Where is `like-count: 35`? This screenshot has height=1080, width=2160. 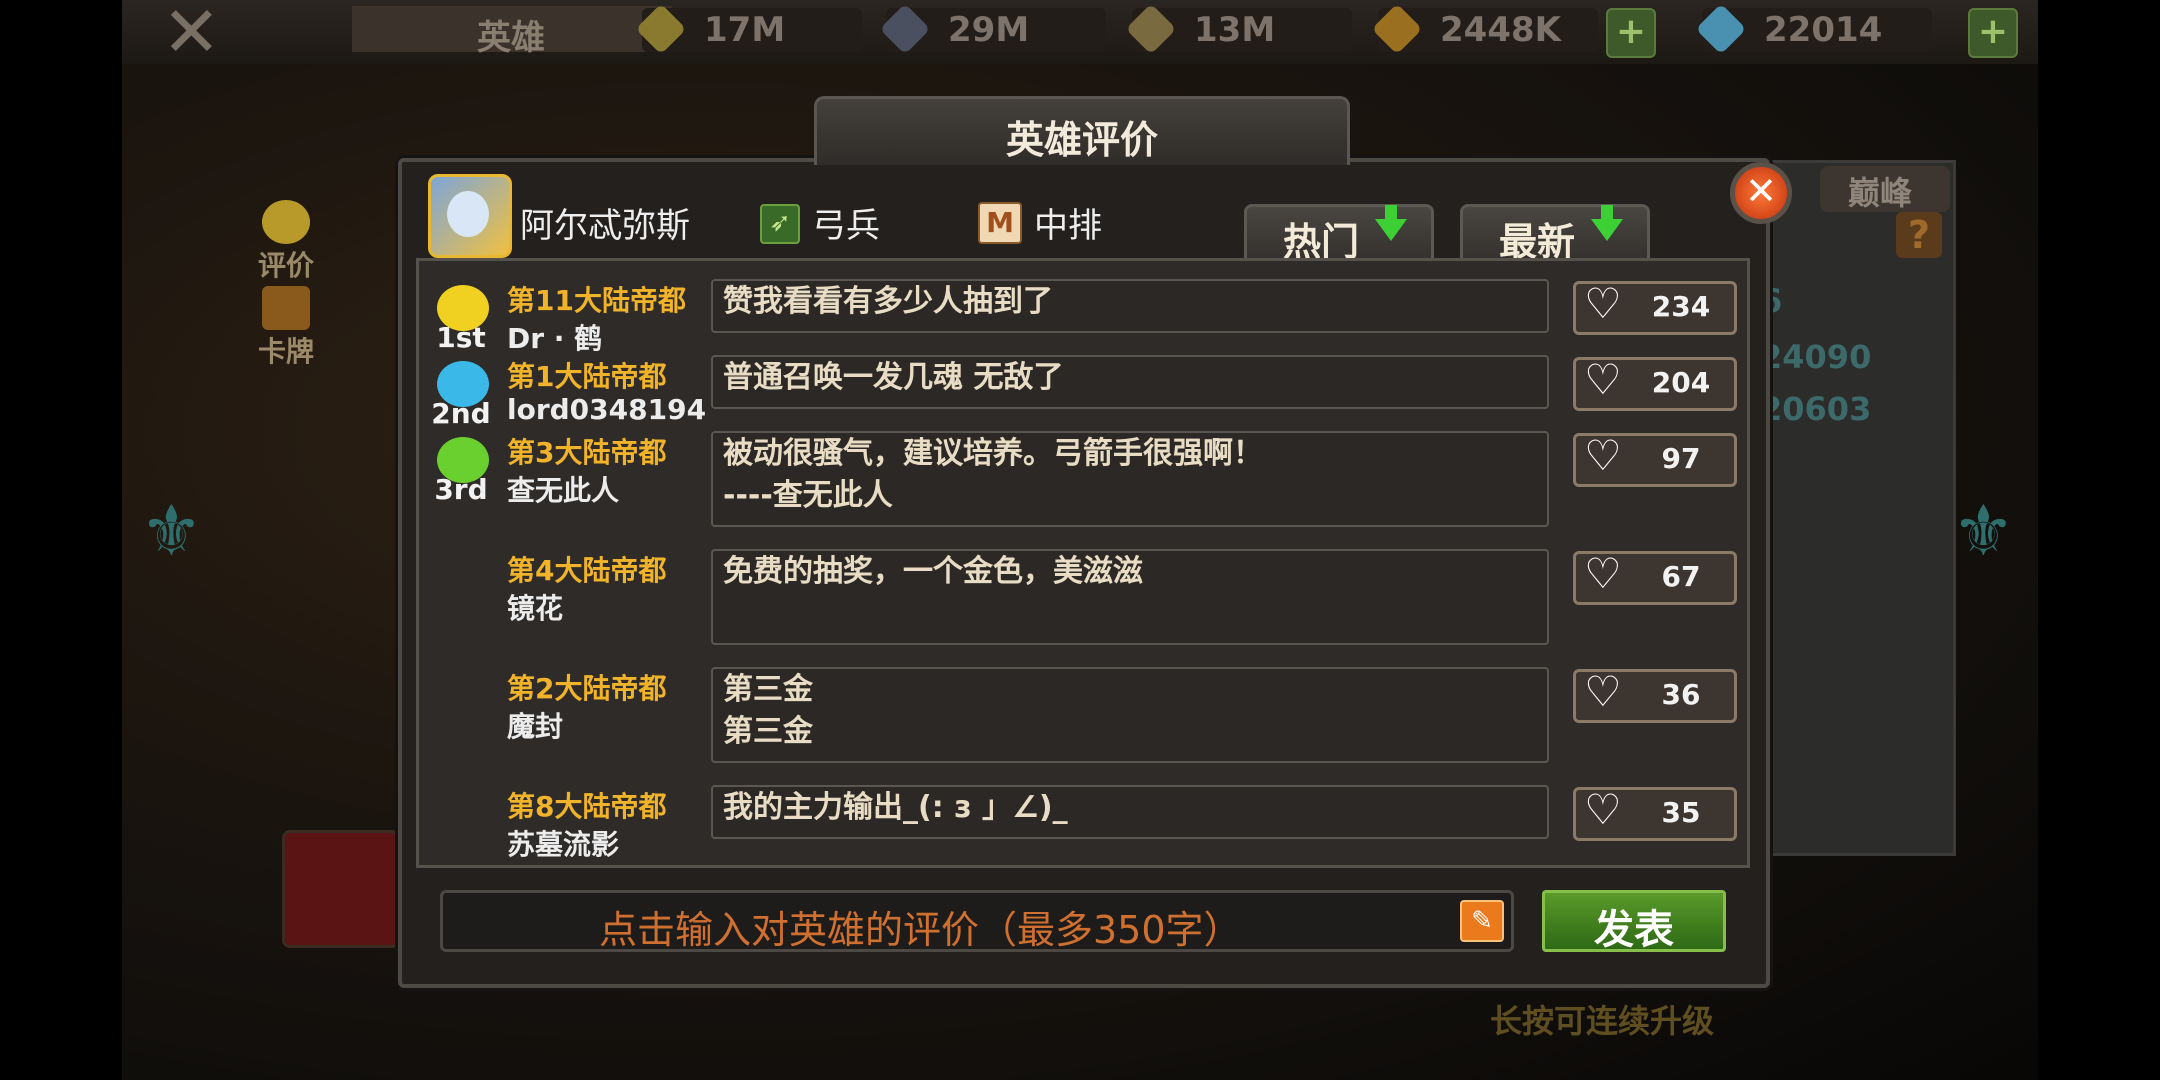
like-count: 35 is located at coordinates (1681, 812).